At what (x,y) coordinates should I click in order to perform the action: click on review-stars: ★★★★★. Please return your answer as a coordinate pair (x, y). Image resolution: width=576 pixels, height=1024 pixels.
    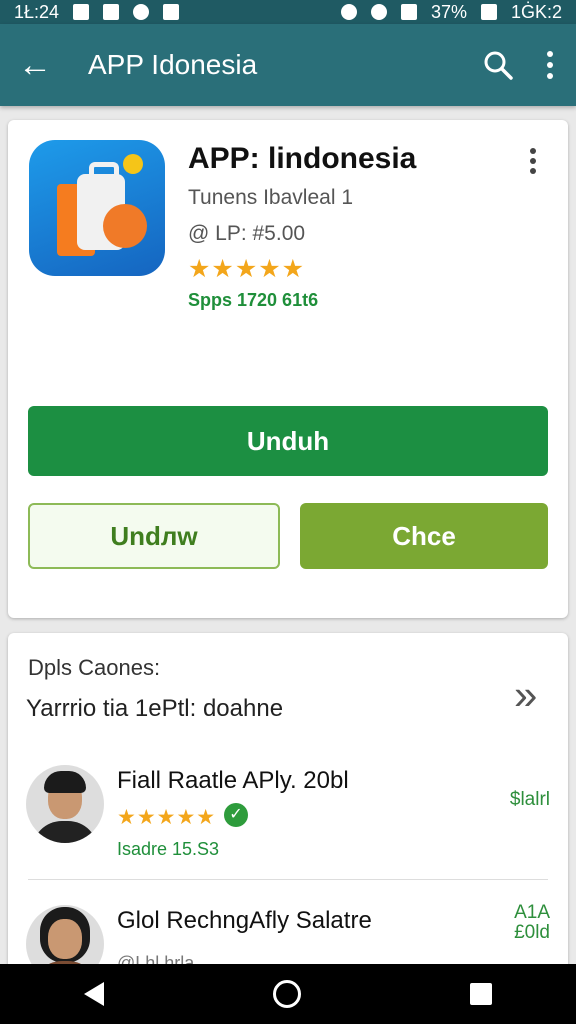
    Looking at the image, I should click on (167, 817).